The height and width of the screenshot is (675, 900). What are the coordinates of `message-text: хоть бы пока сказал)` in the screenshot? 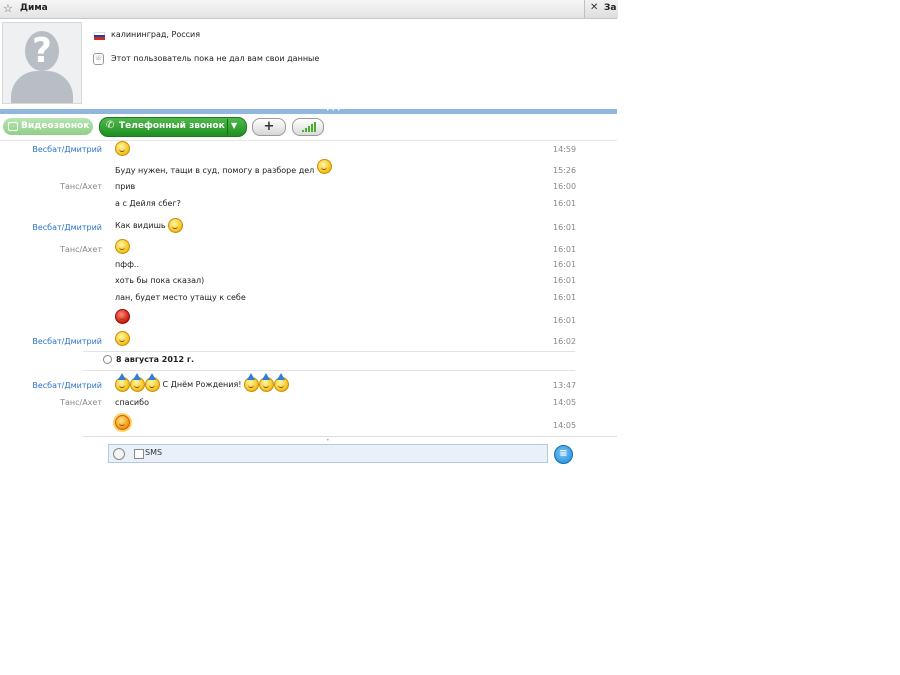 It's located at (160, 280).